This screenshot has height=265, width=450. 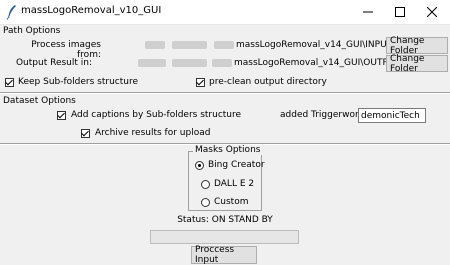 I want to click on radio-custom-label: Custom, so click(x=231, y=202).